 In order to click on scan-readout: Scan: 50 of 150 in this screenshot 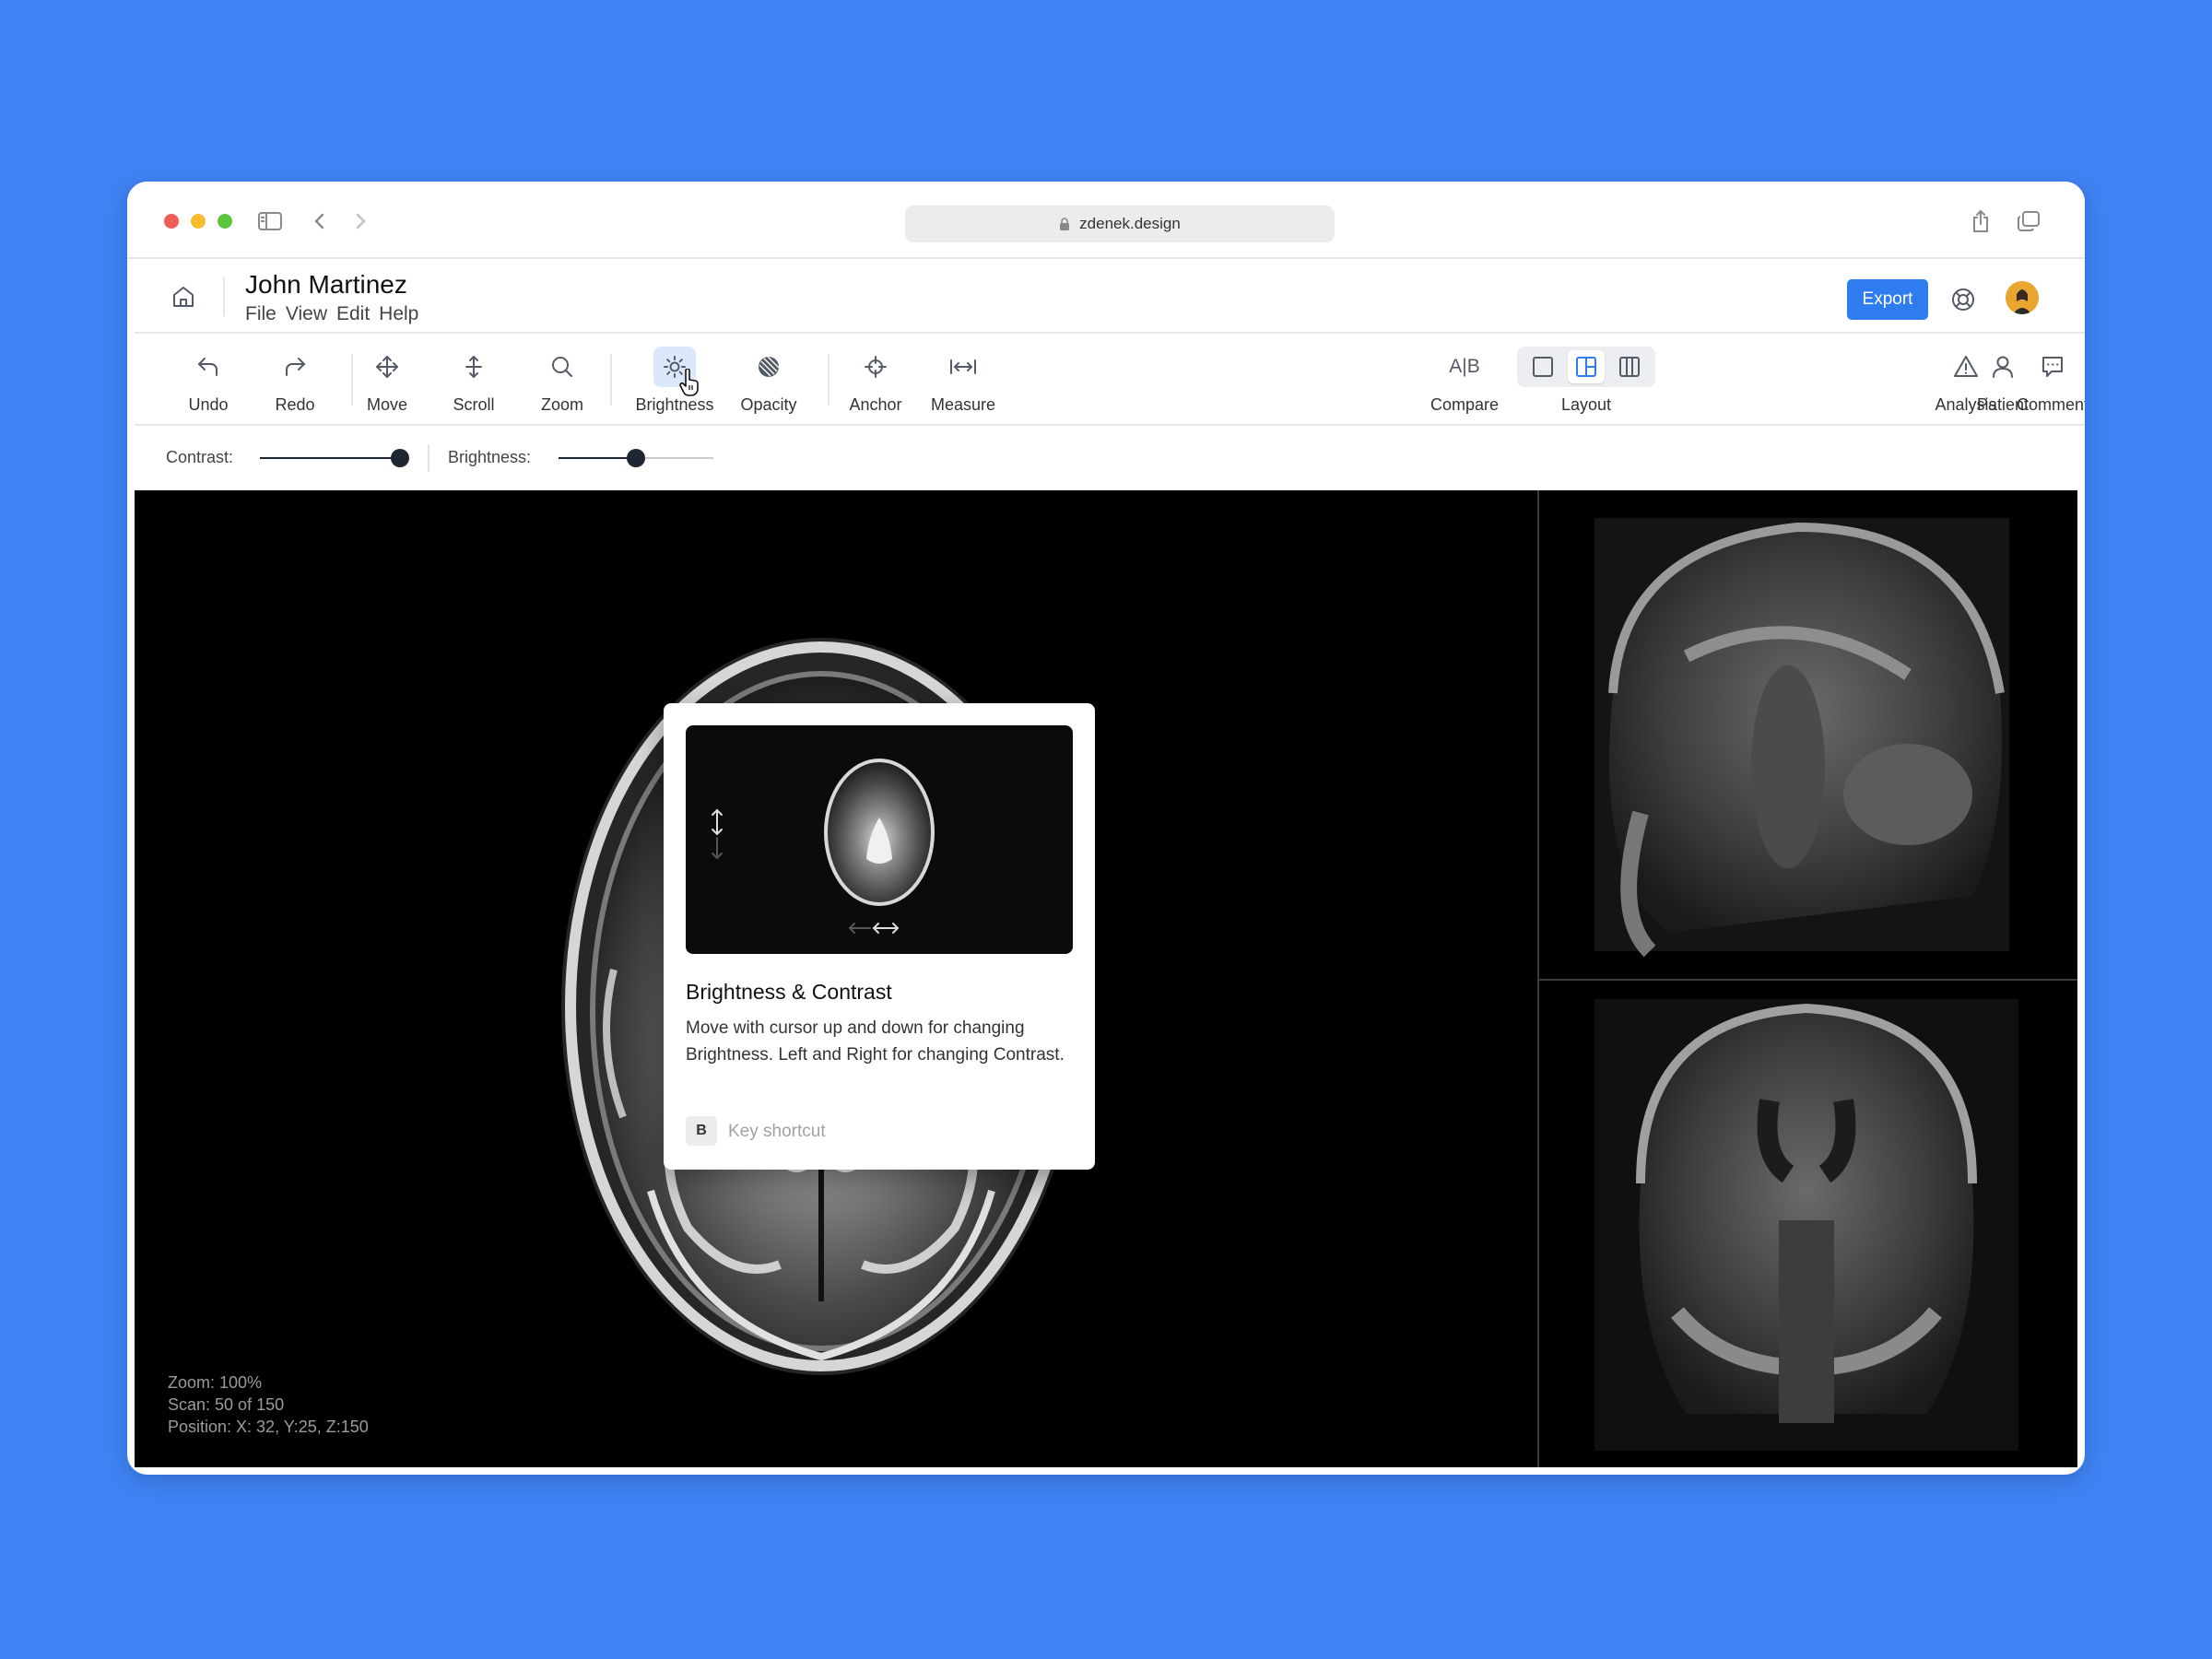, I will do `click(226, 1404)`.